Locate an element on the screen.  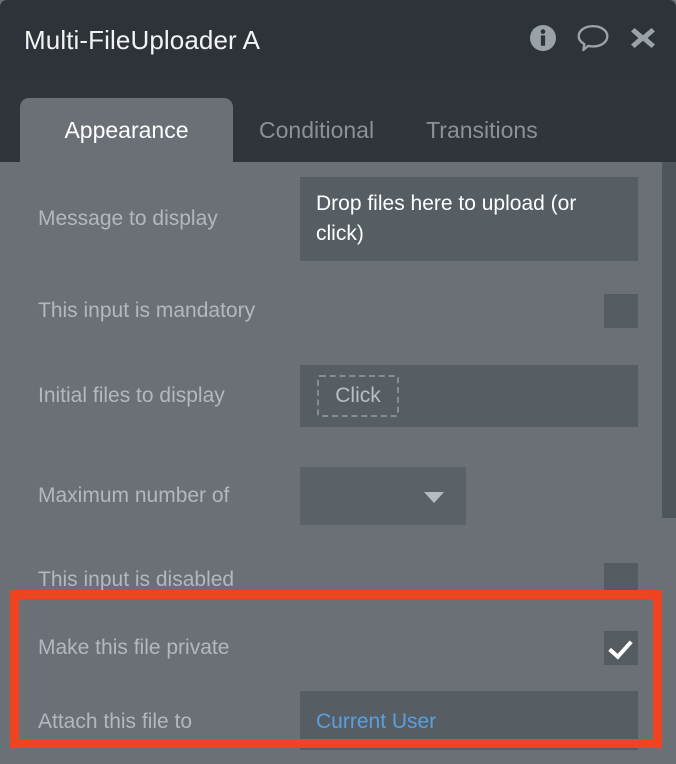
input-attach-file-to: Current User is located at coordinates (469, 722).